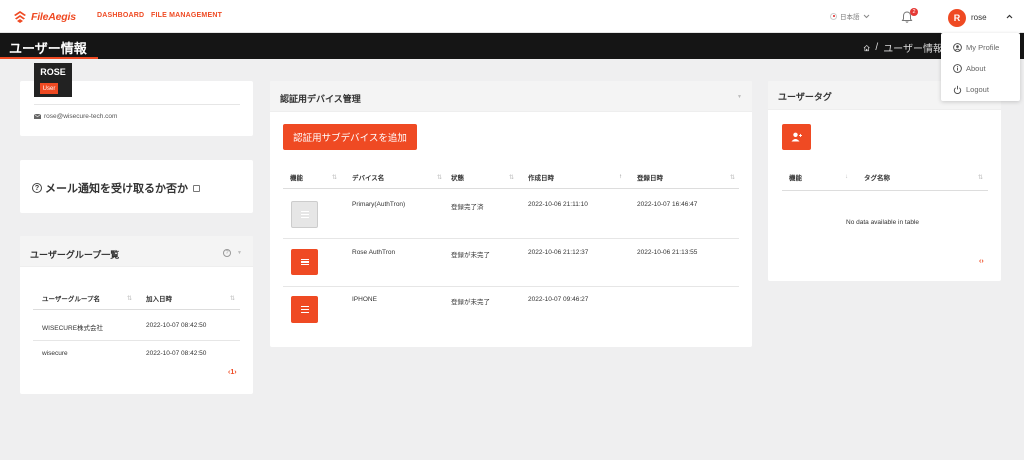  Describe the element at coordinates (53, 17) in the screenshot. I see `brand-name: FileAegis` at that location.